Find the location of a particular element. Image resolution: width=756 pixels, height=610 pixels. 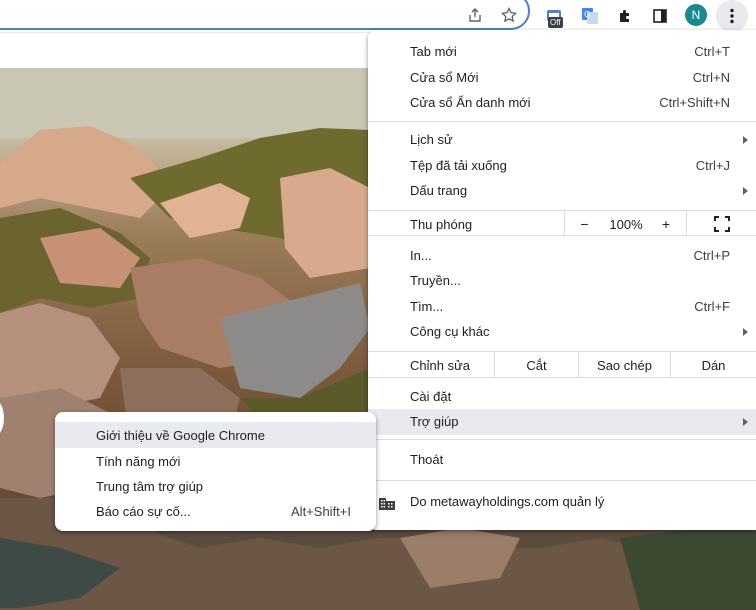

menu-item-print: In... Ctrl+P is located at coordinates (562, 256).